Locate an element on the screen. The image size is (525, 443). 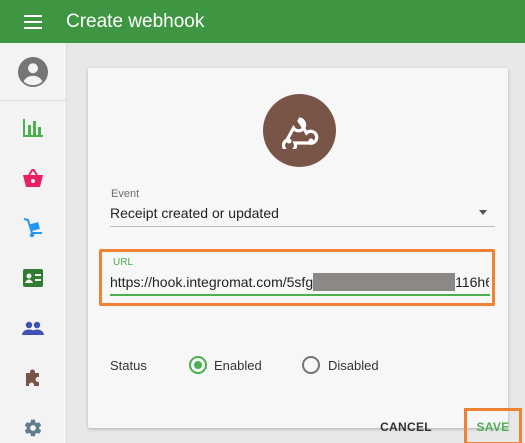
url-suffix: 116h6 is located at coordinates (472, 282).